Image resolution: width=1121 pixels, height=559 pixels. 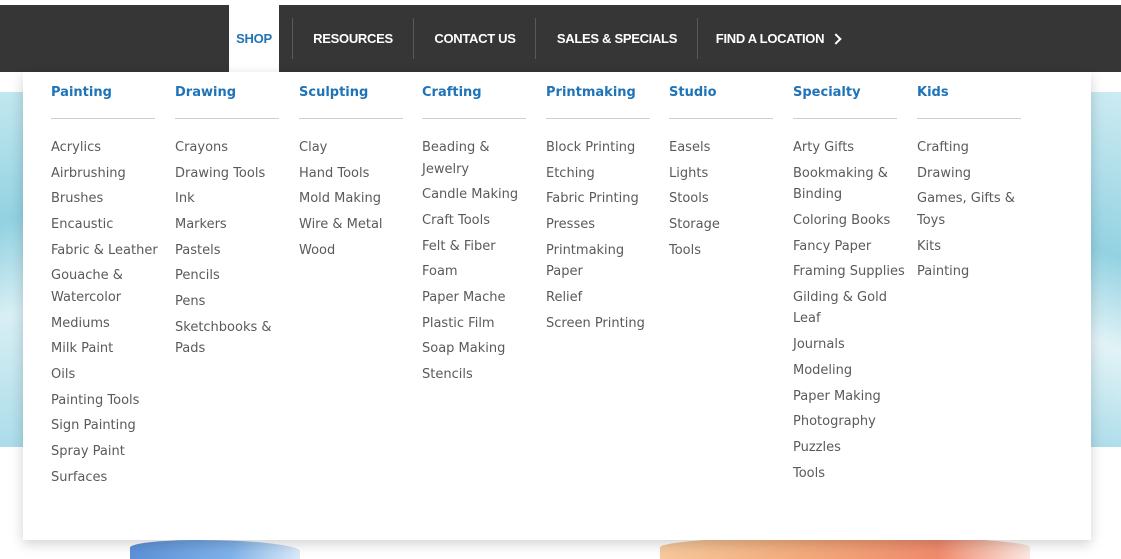 What do you see at coordinates (107, 176) in the screenshot?
I see `menu-link: Airbrushing` at bounding box center [107, 176].